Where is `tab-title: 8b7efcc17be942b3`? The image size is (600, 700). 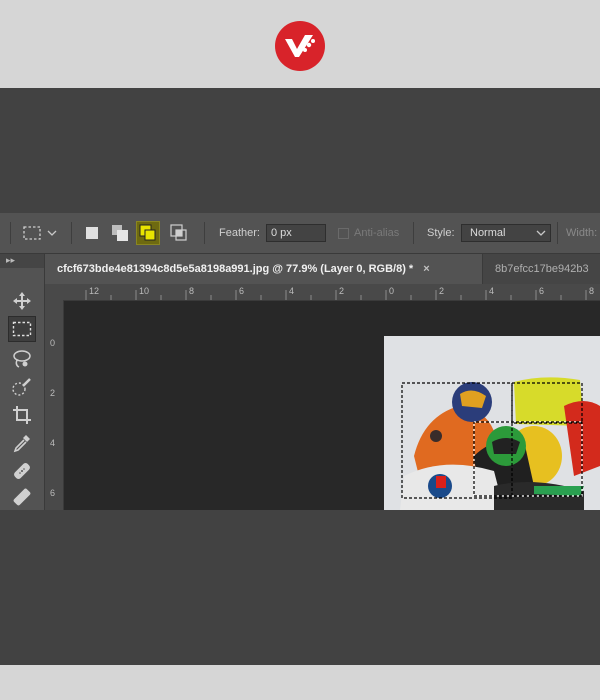 tab-title: 8b7efcc17be942b3 is located at coordinates (542, 269).